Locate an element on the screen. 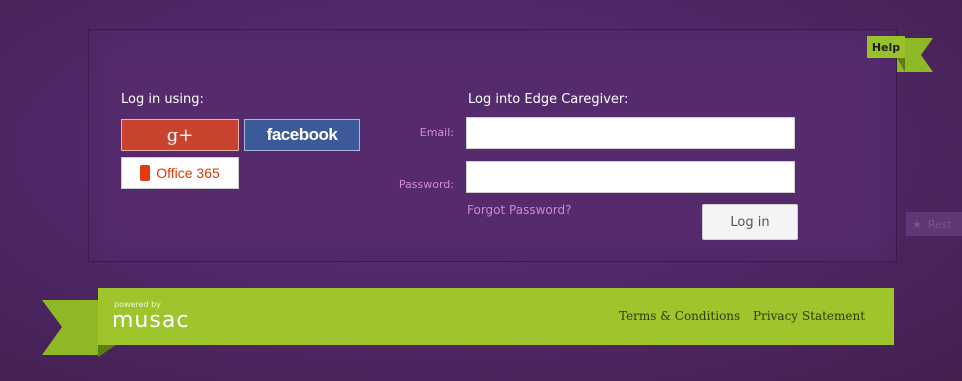  email-label: Email: is located at coordinates (436, 132).